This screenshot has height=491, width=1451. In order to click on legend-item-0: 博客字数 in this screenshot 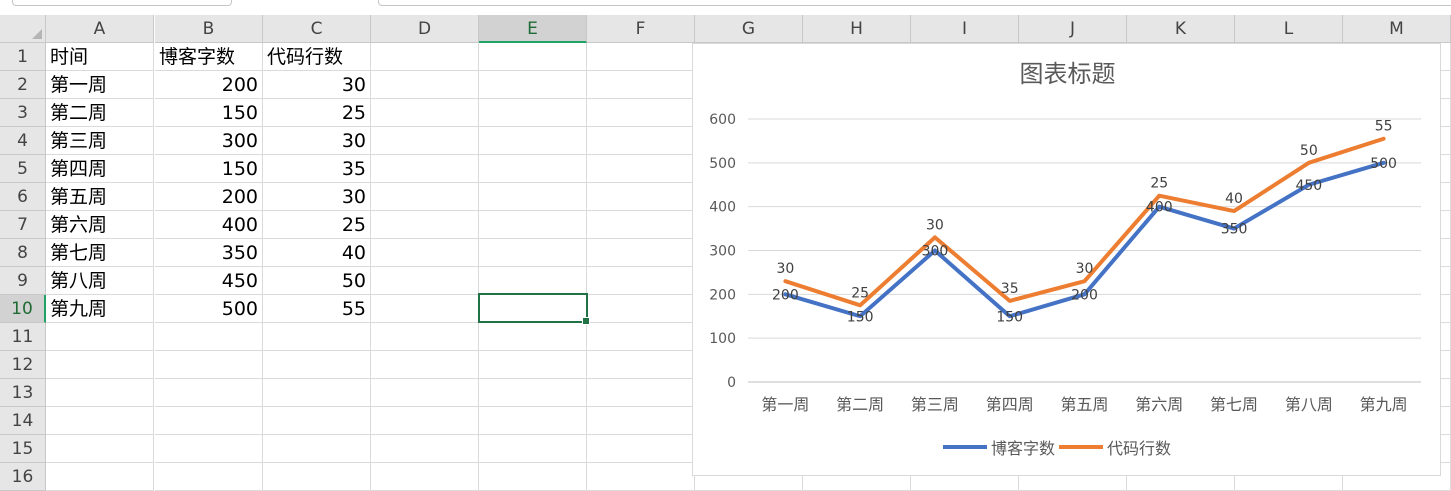, I will do `click(999, 447)`.